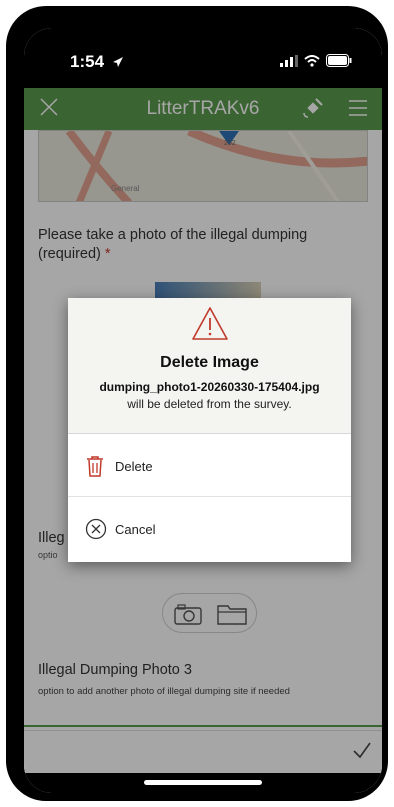 Image resolution: width=394 pixels, height=807 pixels. Describe the element at coordinates (209, 529) in the screenshot. I see `cancel-button: Cancel` at that location.